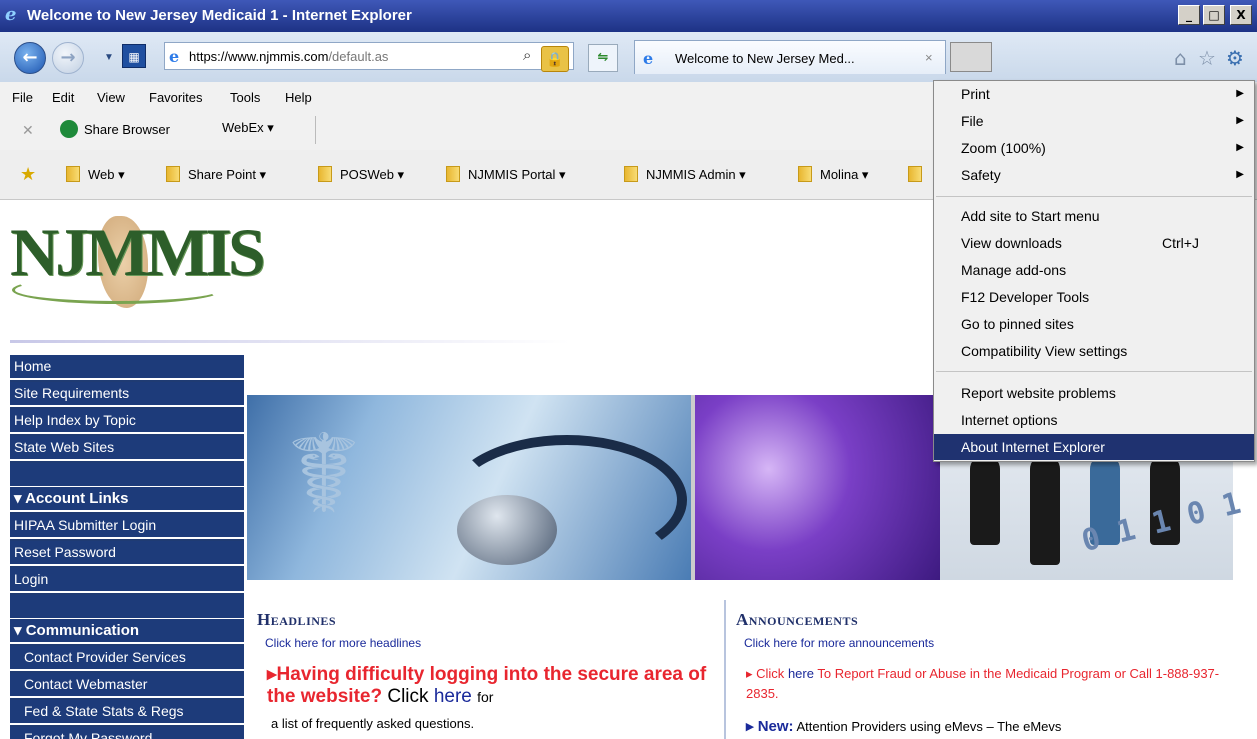 The width and height of the screenshot is (1257, 739). I want to click on menu-item-view-downloads: View downloads Ctrl+J, so click(1094, 243).